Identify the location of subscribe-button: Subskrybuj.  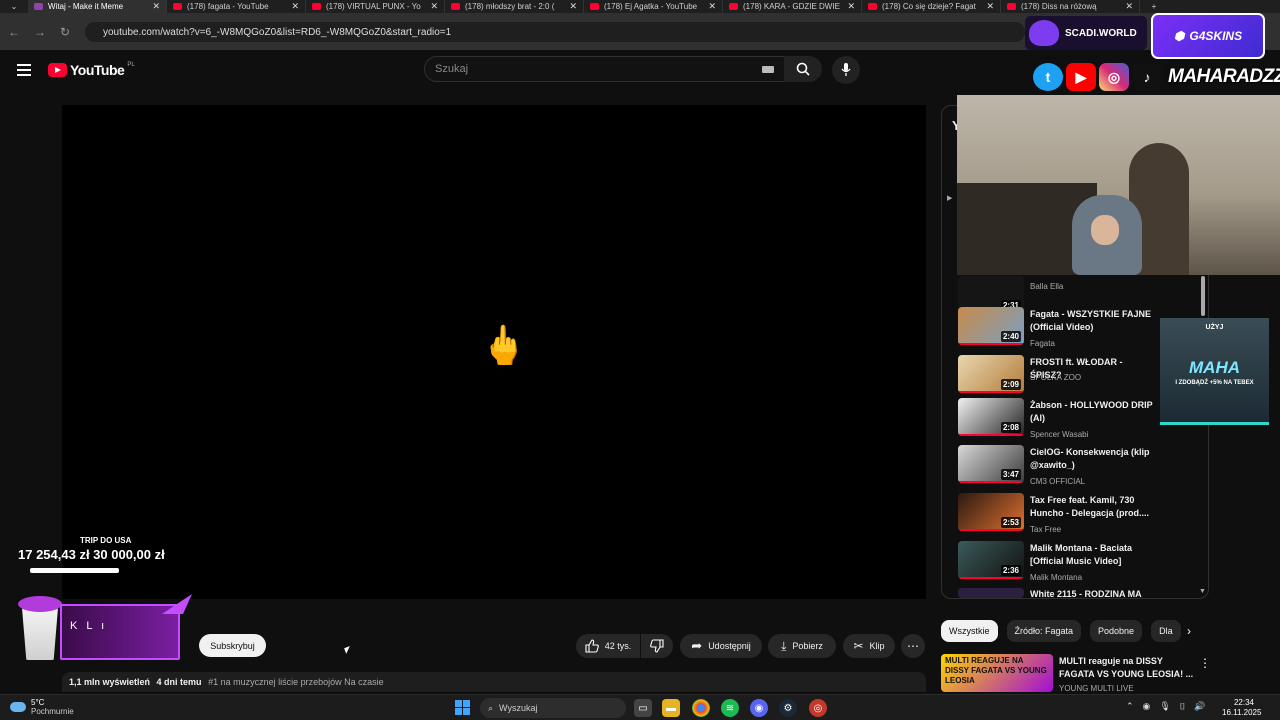
(232, 645).